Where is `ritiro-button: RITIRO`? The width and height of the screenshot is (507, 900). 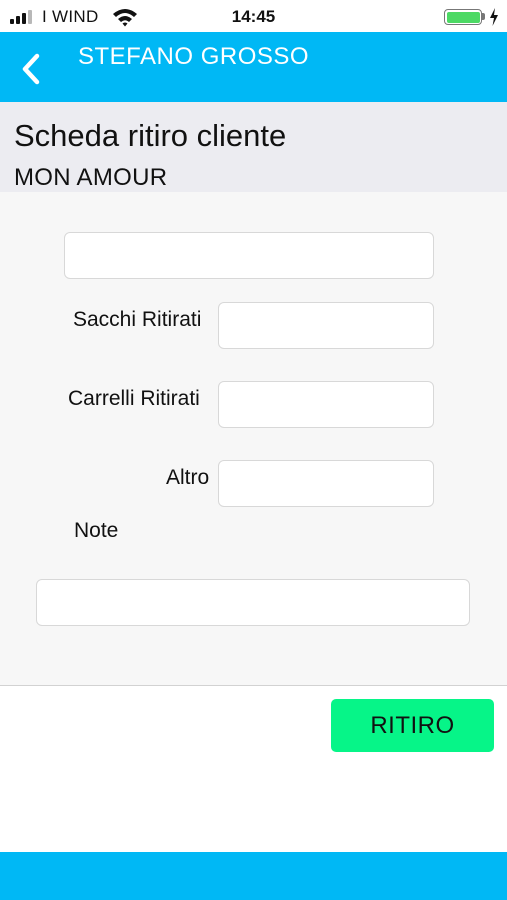 ritiro-button: RITIRO is located at coordinates (412, 725).